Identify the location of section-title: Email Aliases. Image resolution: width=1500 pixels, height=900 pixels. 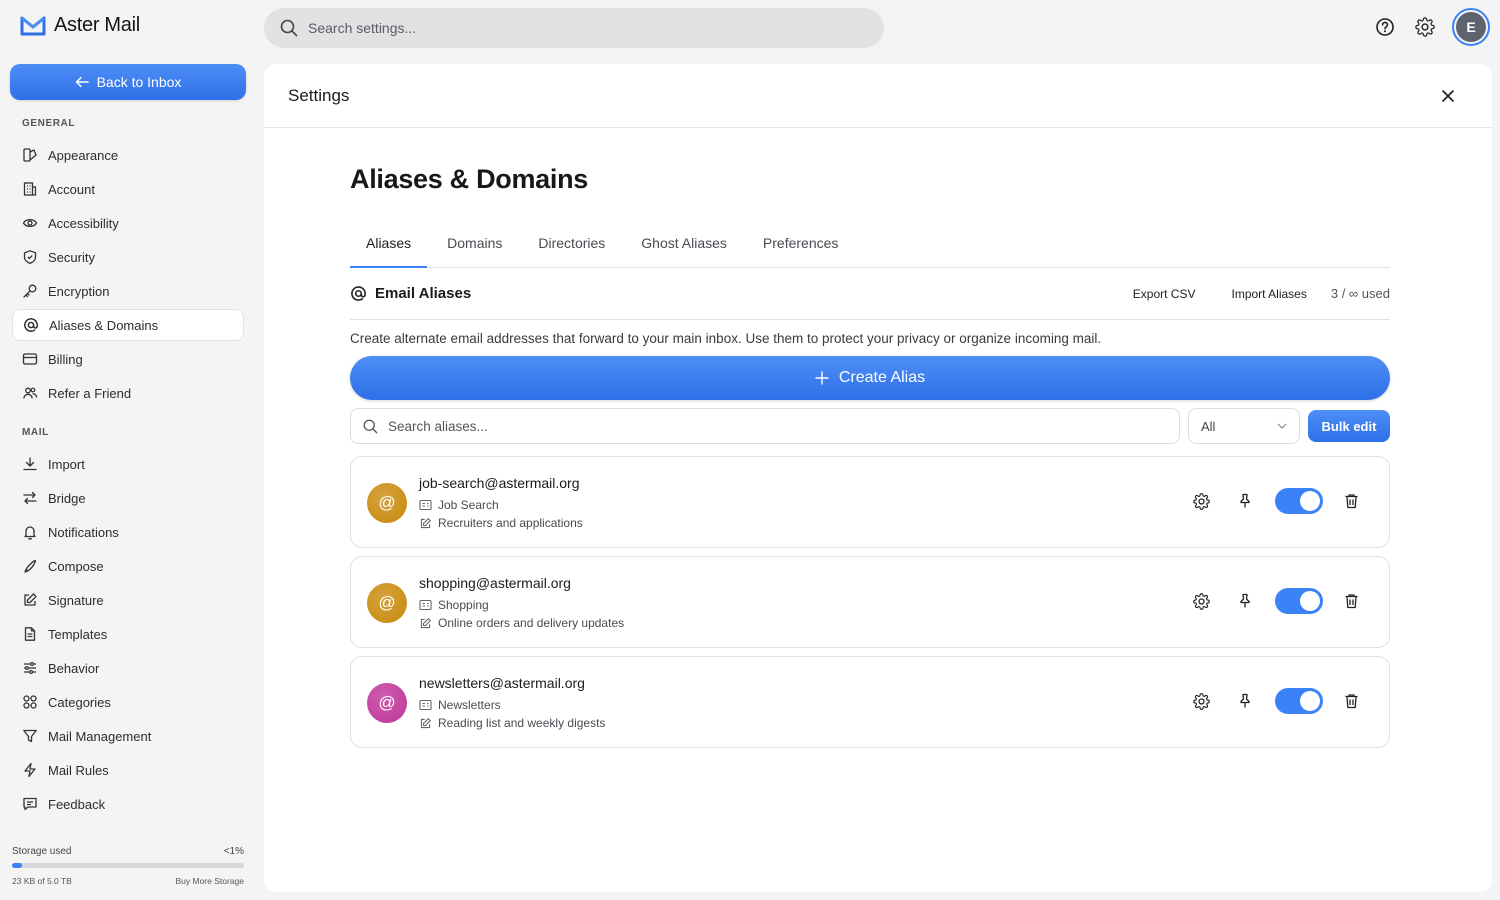
(423, 293).